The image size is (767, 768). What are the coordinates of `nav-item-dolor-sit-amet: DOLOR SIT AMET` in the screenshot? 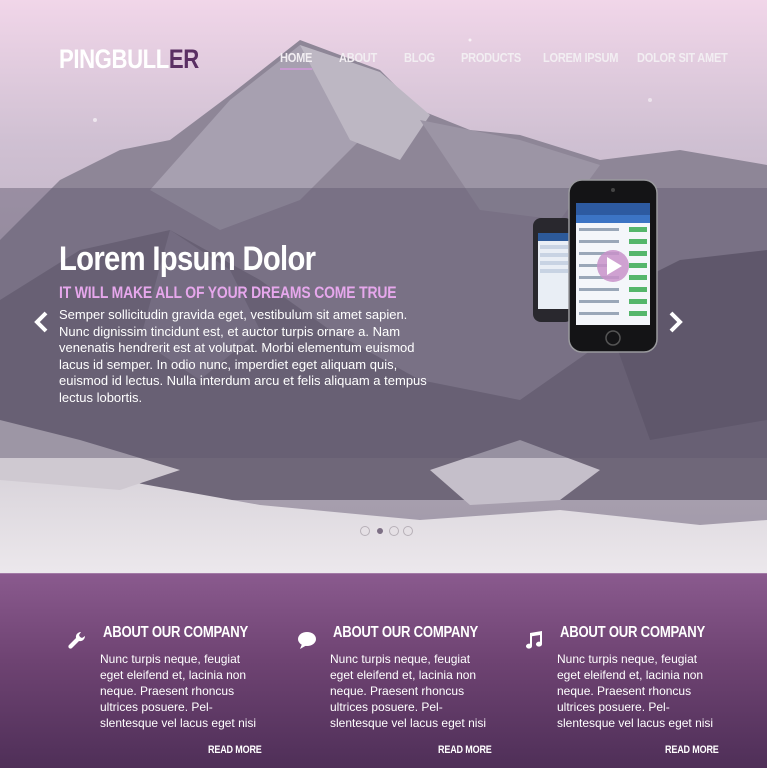 It's located at (682, 57).